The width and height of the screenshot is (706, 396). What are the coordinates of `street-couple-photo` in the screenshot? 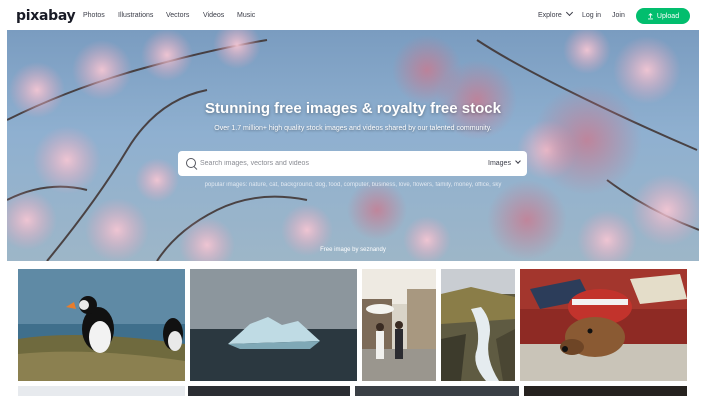 It's located at (399, 325).